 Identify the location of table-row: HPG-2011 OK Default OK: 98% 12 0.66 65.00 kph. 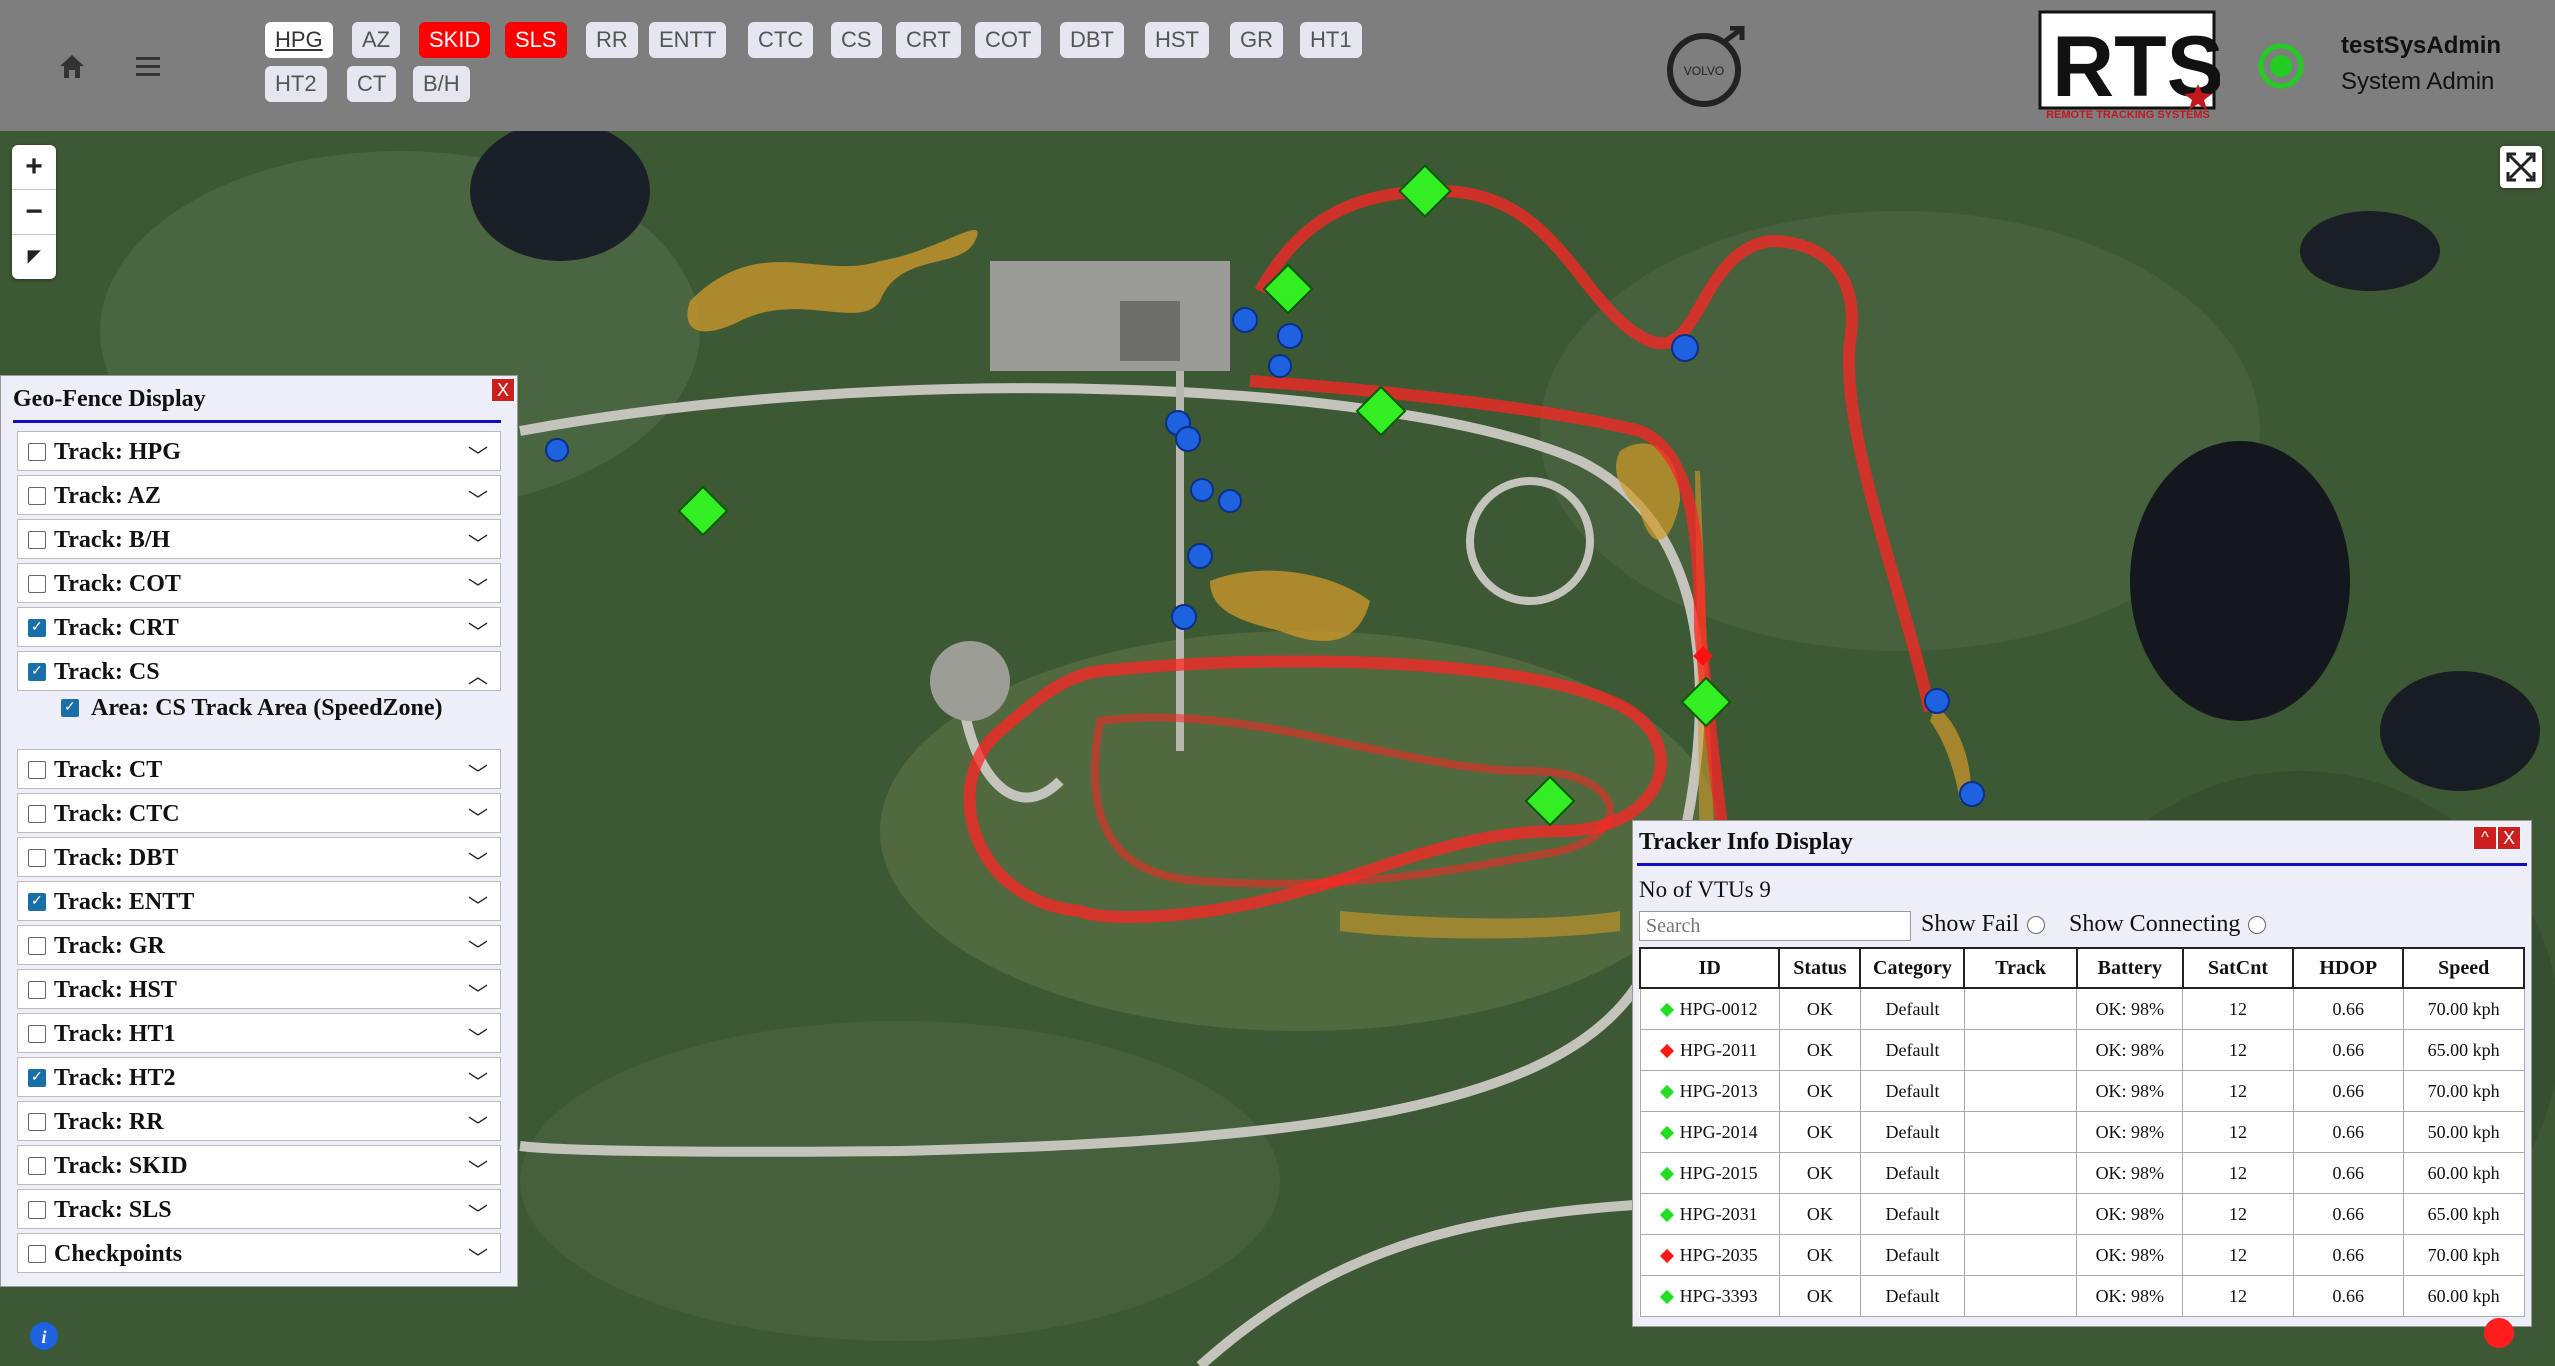
(2082, 1050).